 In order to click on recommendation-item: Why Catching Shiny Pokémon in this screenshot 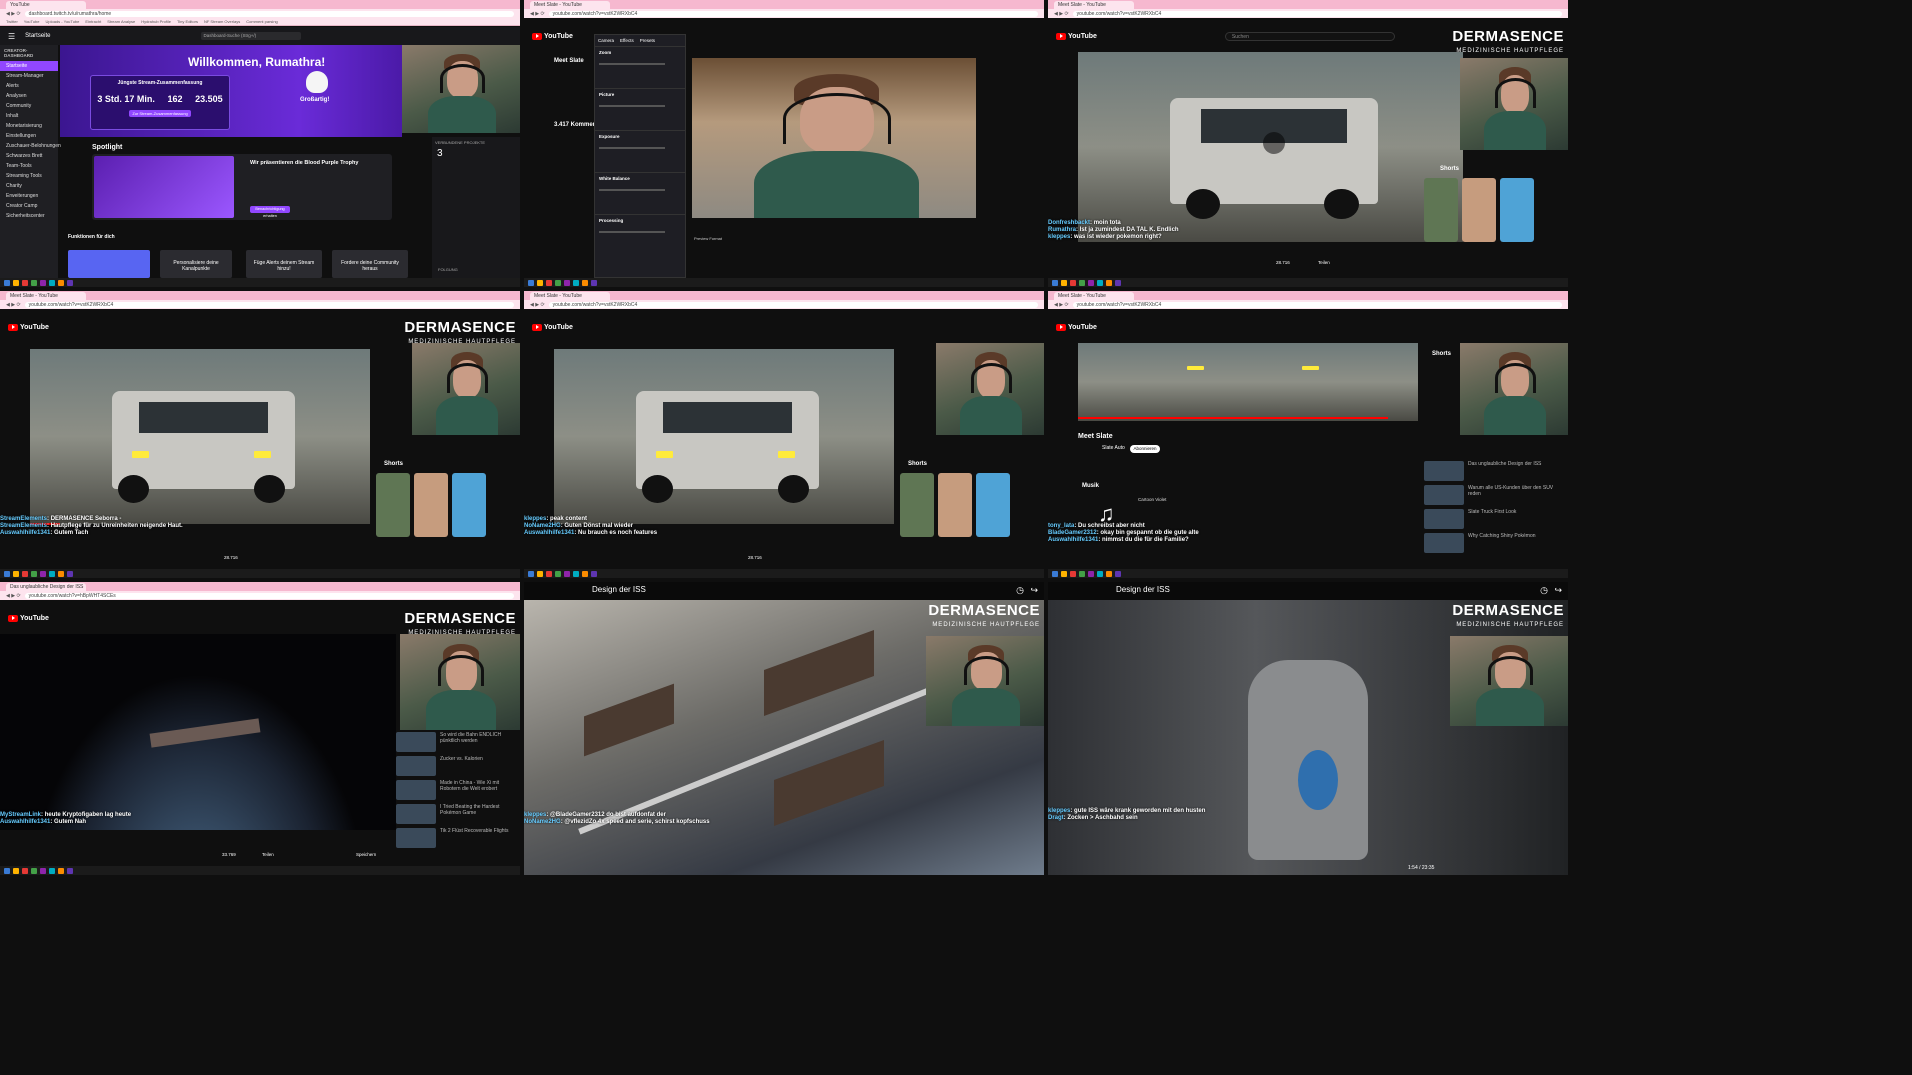, I will do `click(1494, 543)`.